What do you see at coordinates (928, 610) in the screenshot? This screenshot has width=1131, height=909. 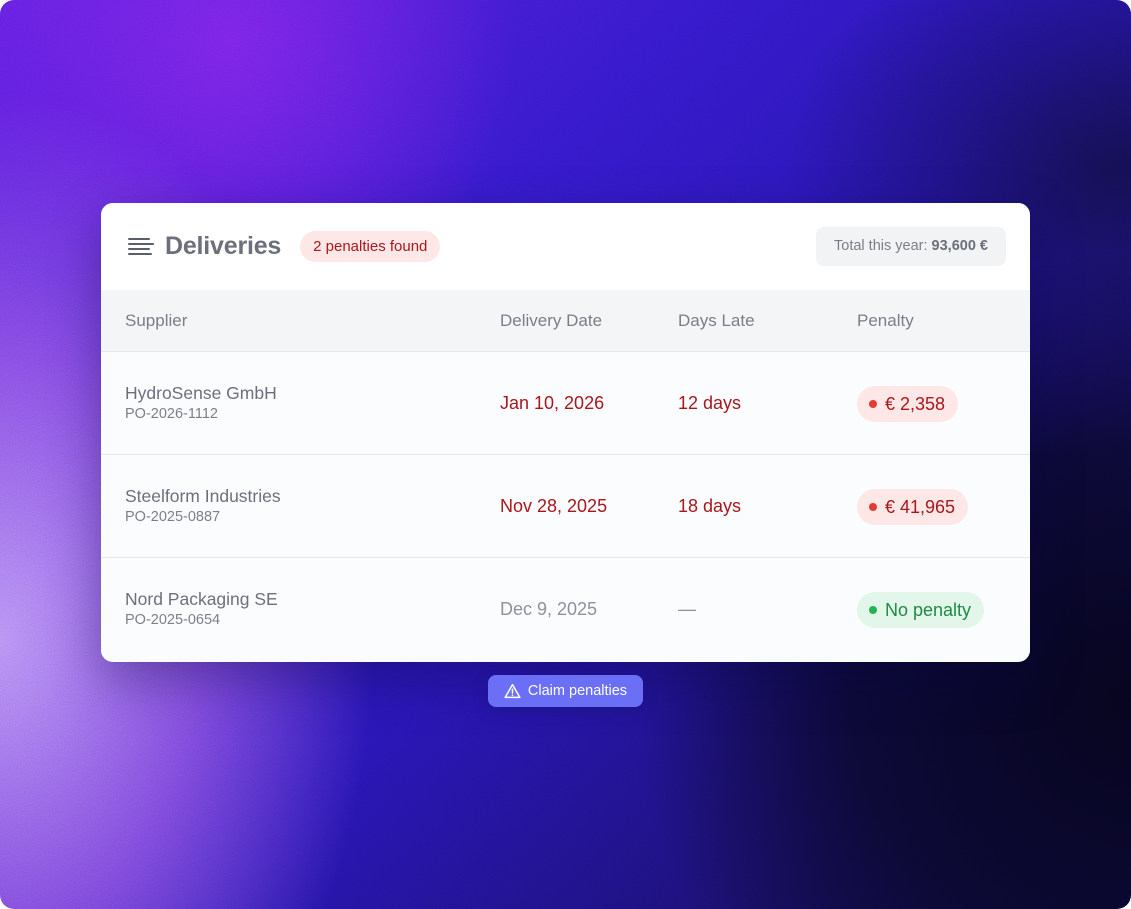 I see `penalty-status: No penalty` at bounding box center [928, 610].